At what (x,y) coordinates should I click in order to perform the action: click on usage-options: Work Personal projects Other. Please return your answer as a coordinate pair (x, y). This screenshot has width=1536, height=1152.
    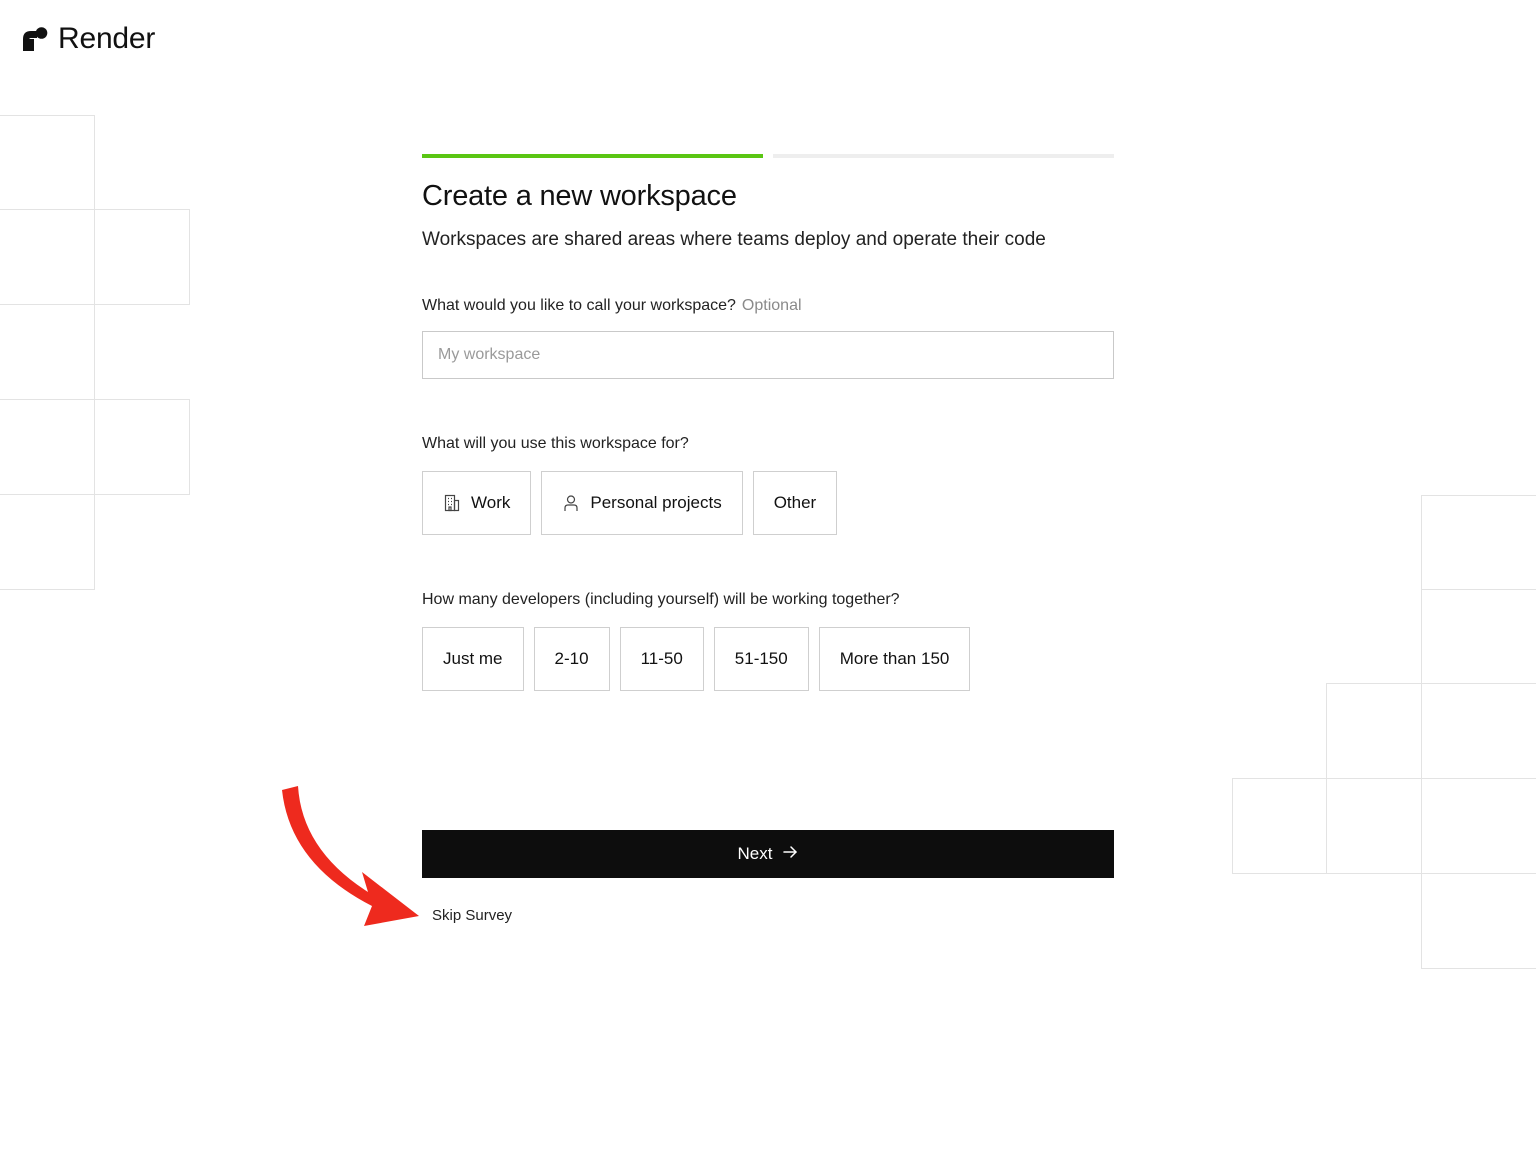
    Looking at the image, I should click on (768, 503).